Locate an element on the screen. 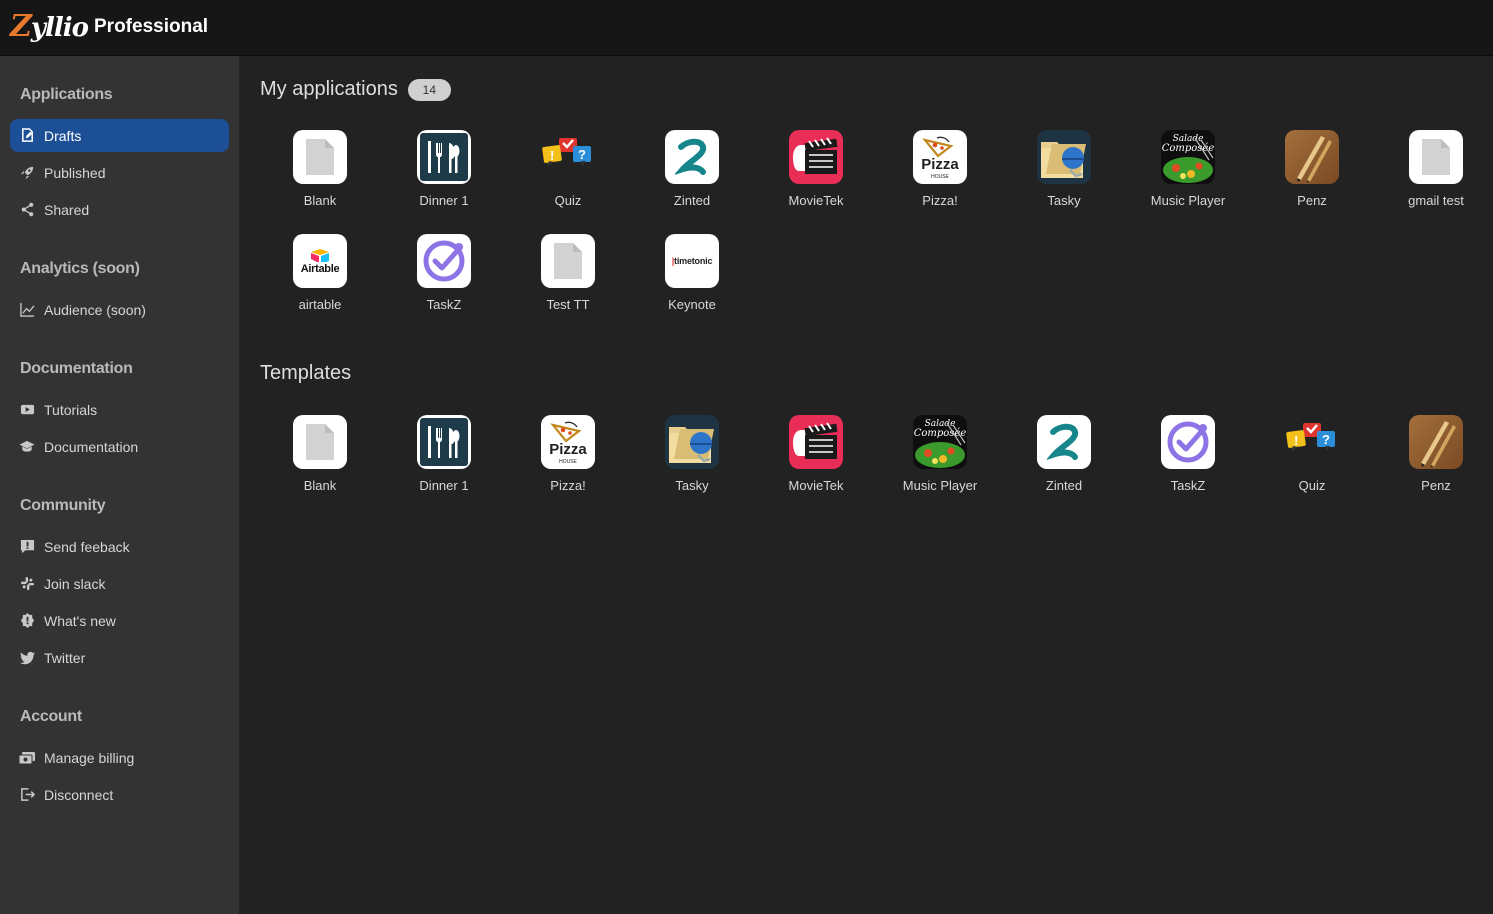  brand-logo: Zyllio Professional is located at coordinates (109, 26).